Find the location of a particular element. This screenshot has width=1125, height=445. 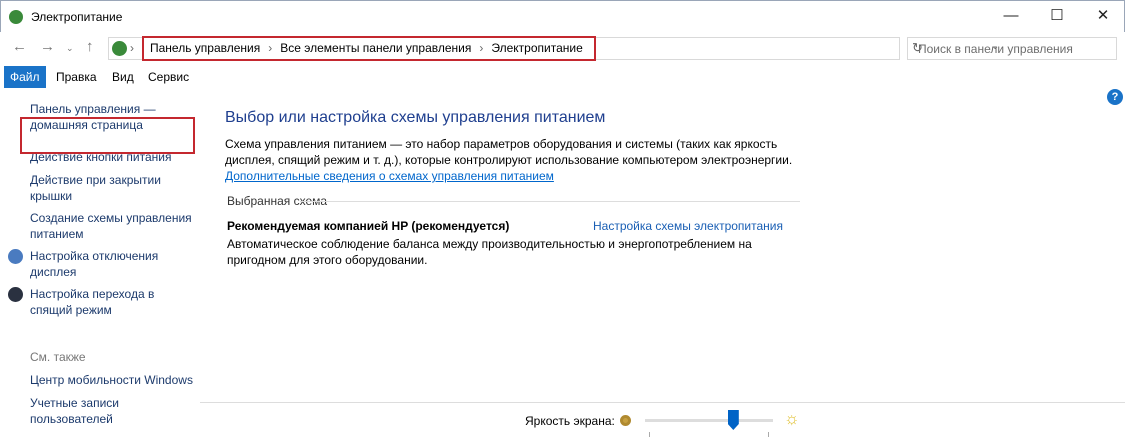

title-bar: Электропитание — ☐ ✕ is located at coordinates (562, 16).